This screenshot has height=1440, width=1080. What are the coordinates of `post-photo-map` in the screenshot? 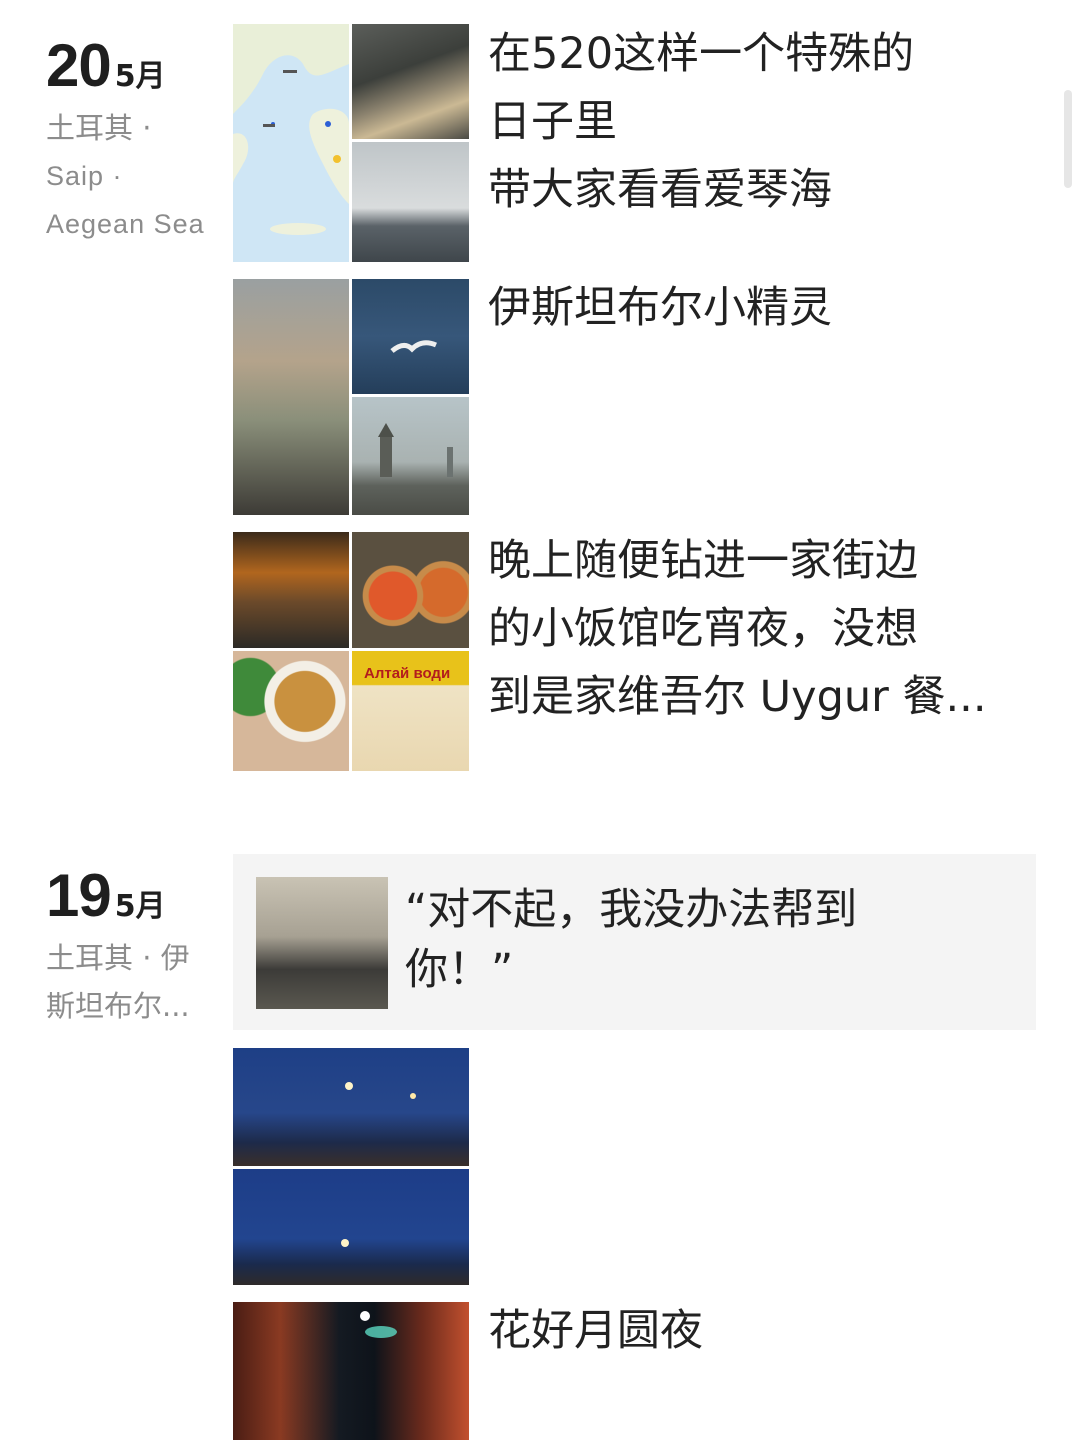 It's located at (291, 143).